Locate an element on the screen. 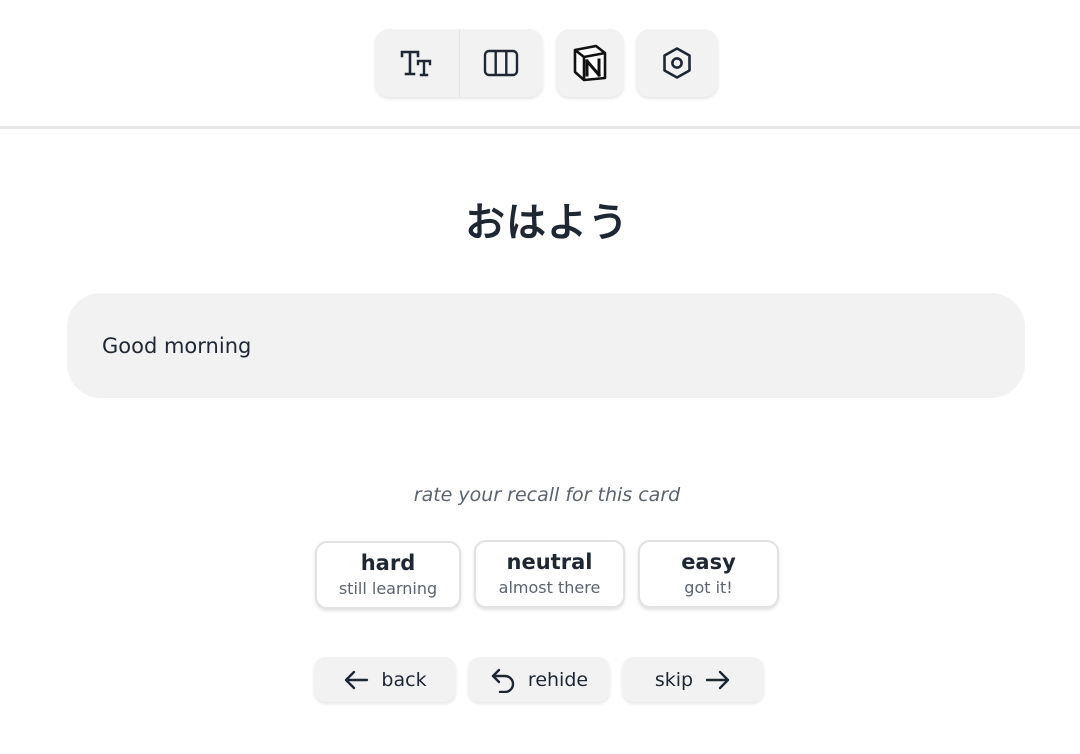  back-button: back is located at coordinates (385, 679).